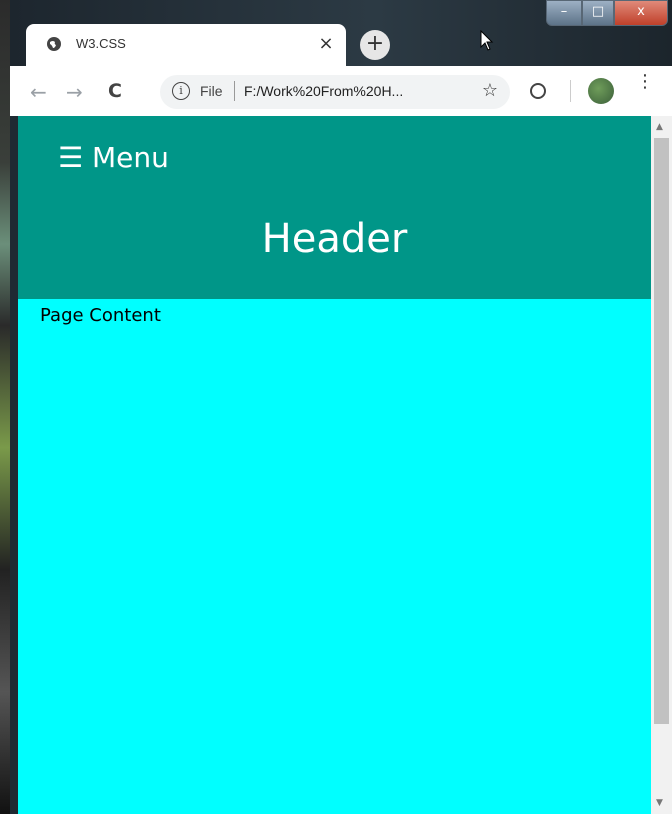 This screenshot has height=814, width=672. What do you see at coordinates (5, 407) in the screenshot?
I see `desktop-strip` at bounding box center [5, 407].